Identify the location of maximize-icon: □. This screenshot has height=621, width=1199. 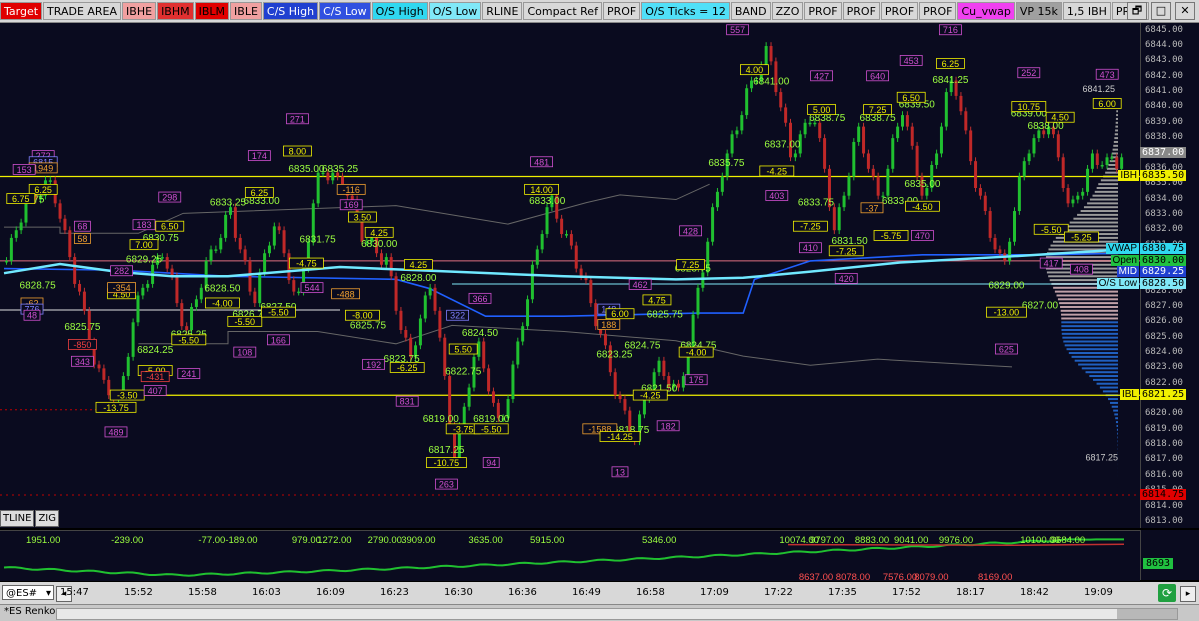
(1161, 11).